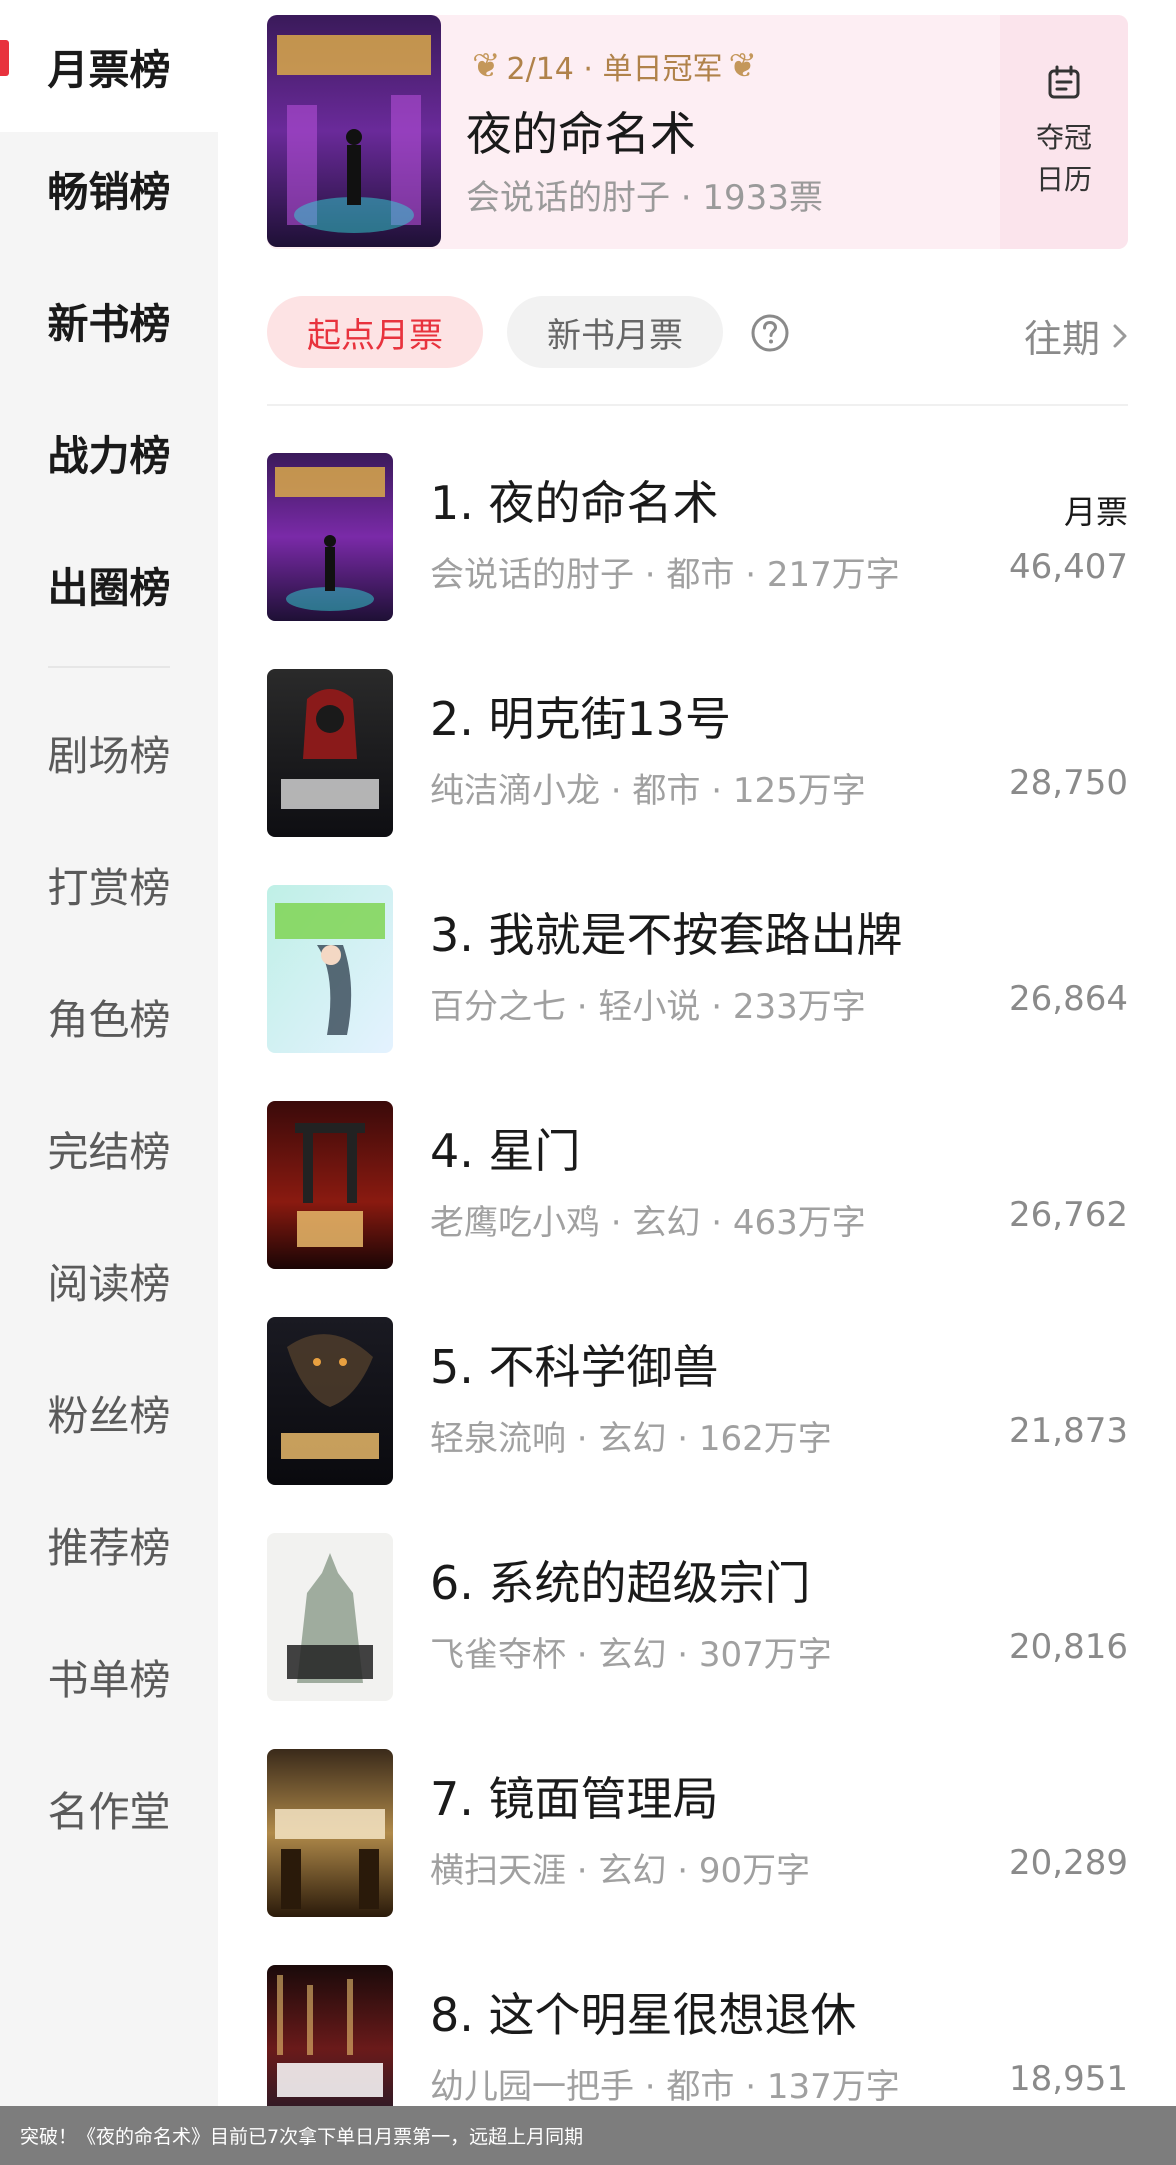 Image resolution: width=1176 pixels, height=2165 pixels. What do you see at coordinates (697, 970) in the screenshot?
I see `list-item: 3. 我就是不按套路出牌 百分之七 · 轻小说 · 233万字 26,864` at bounding box center [697, 970].